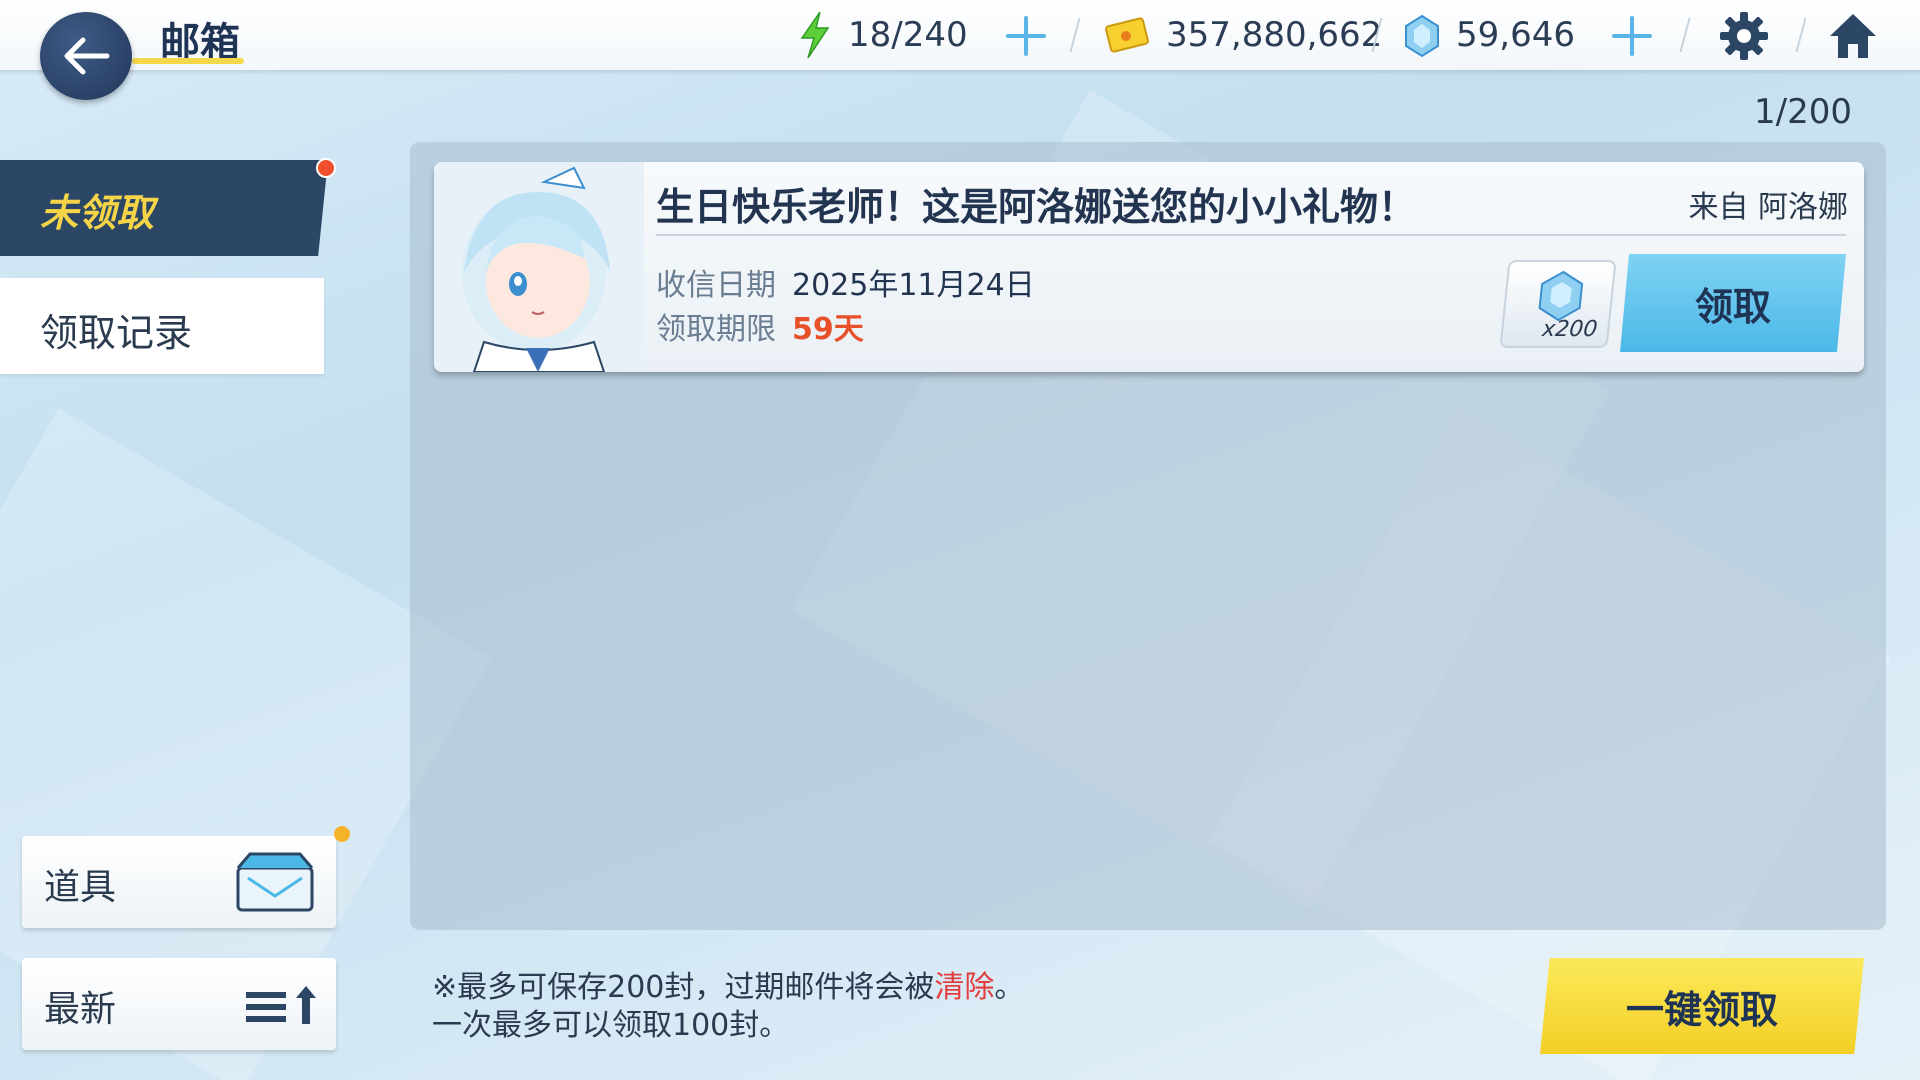  What do you see at coordinates (1632, 36) in the screenshot?
I see `add-gems-button` at bounding box center [1632, 36].